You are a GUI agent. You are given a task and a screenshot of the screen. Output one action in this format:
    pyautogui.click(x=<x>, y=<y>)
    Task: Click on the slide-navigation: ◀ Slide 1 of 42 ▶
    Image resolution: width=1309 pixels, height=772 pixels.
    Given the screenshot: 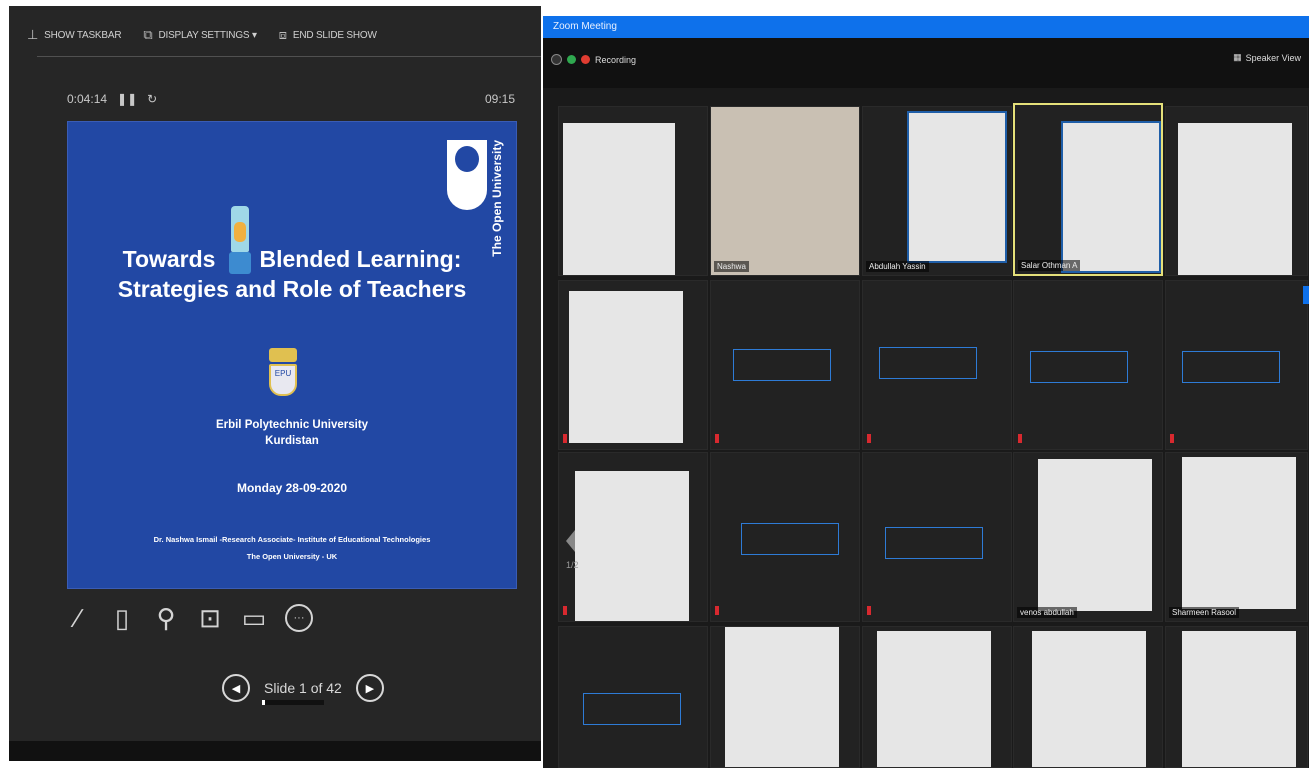 What is the action you would take?
    pyautogui.click(x=303, y=689)
    